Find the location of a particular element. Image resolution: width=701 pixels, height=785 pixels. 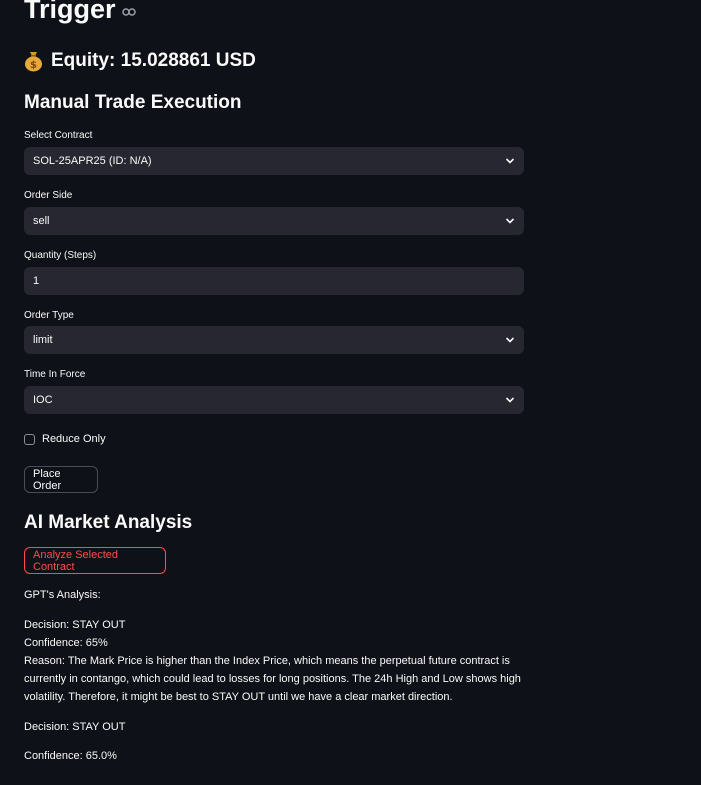

quantity-input: 1 is located at coordinates (274, 281).